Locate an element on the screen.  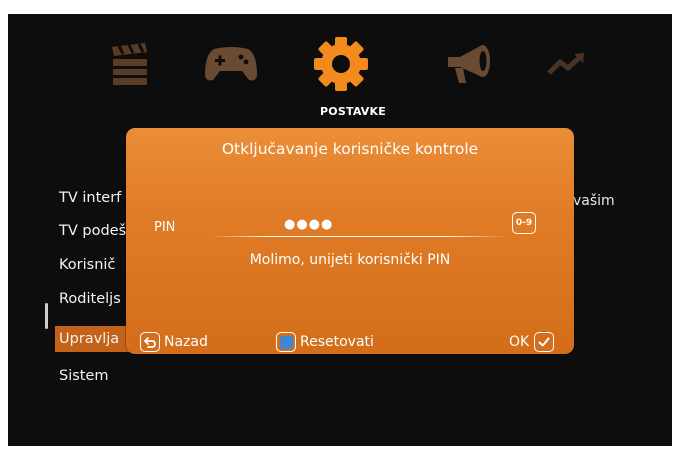
dialog-message: Molimo, unijeti korisnički PIN is located at coordinates (350, 260).